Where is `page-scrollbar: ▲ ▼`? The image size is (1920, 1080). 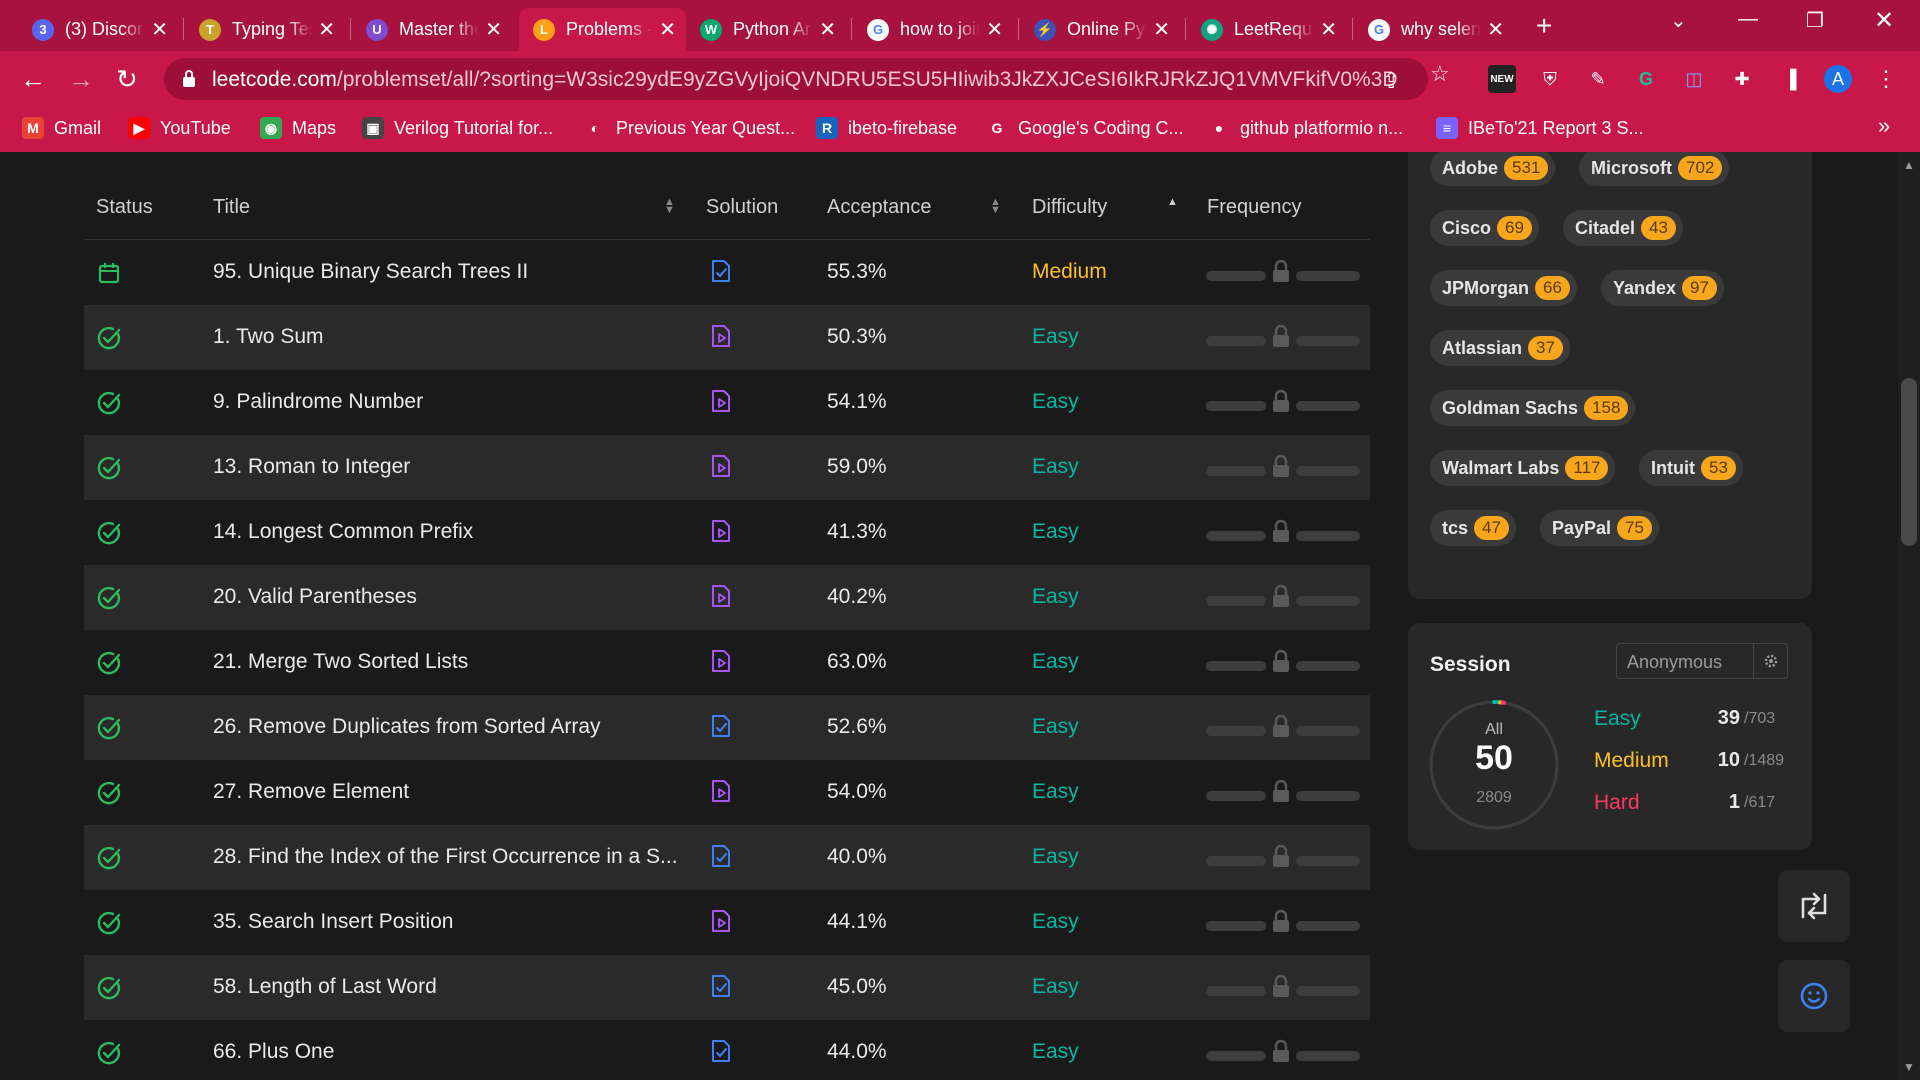
page-scrollbar: ▲ ▼ is located at coordinates (1909, 616).